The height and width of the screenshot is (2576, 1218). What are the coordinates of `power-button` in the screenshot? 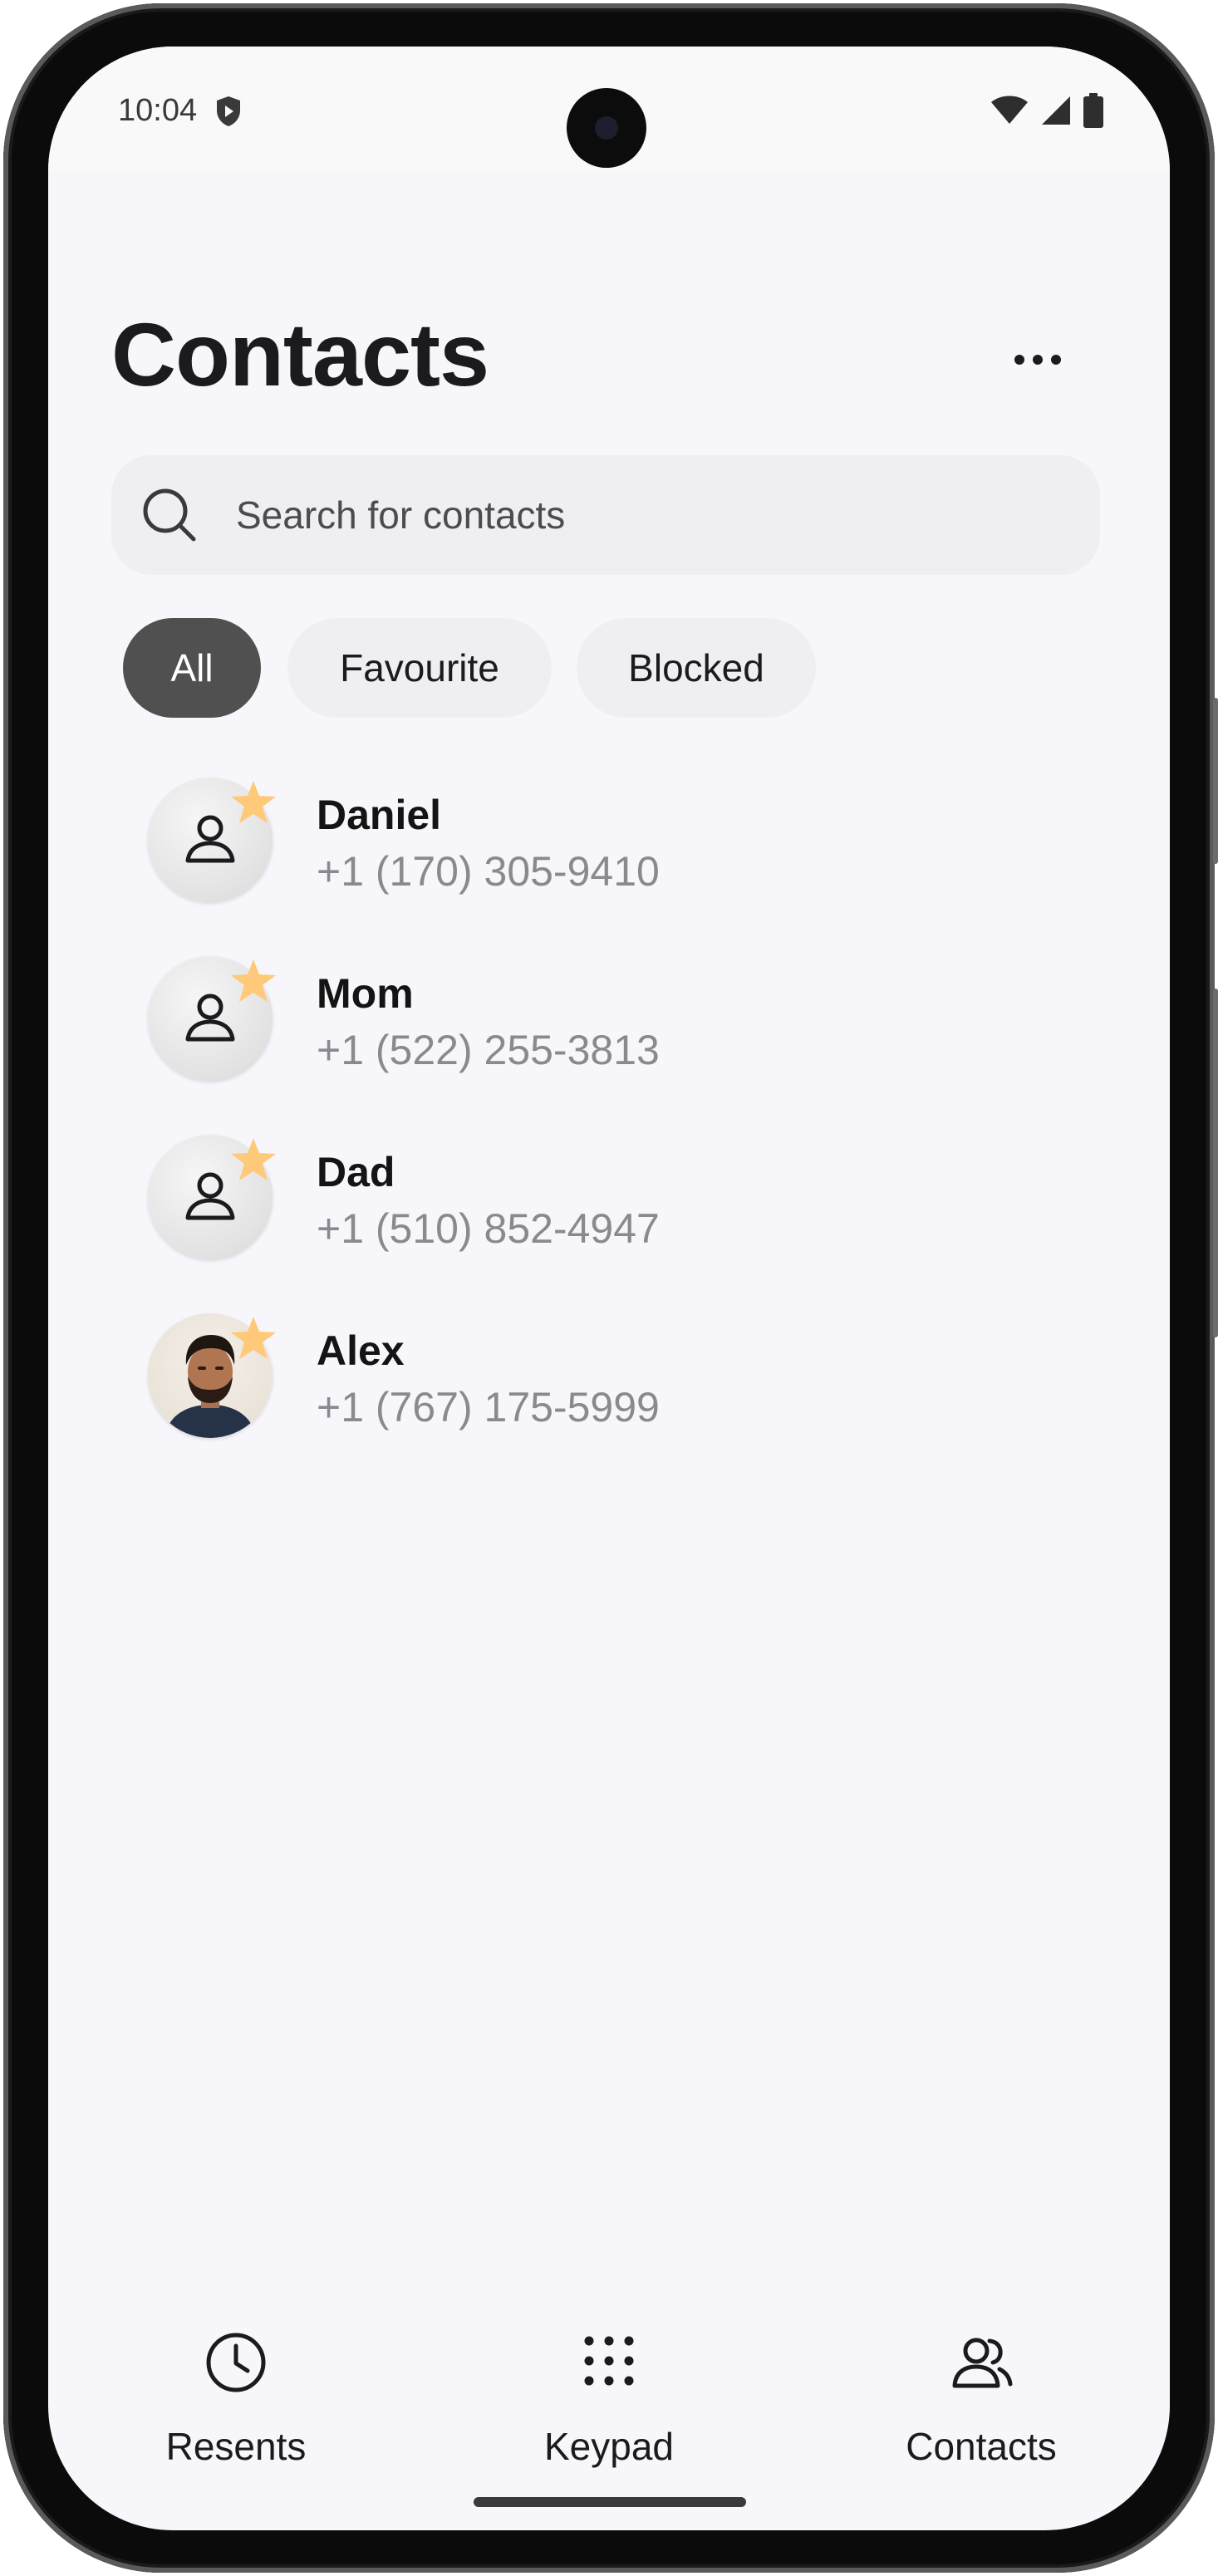 It's located at (1215, 781).